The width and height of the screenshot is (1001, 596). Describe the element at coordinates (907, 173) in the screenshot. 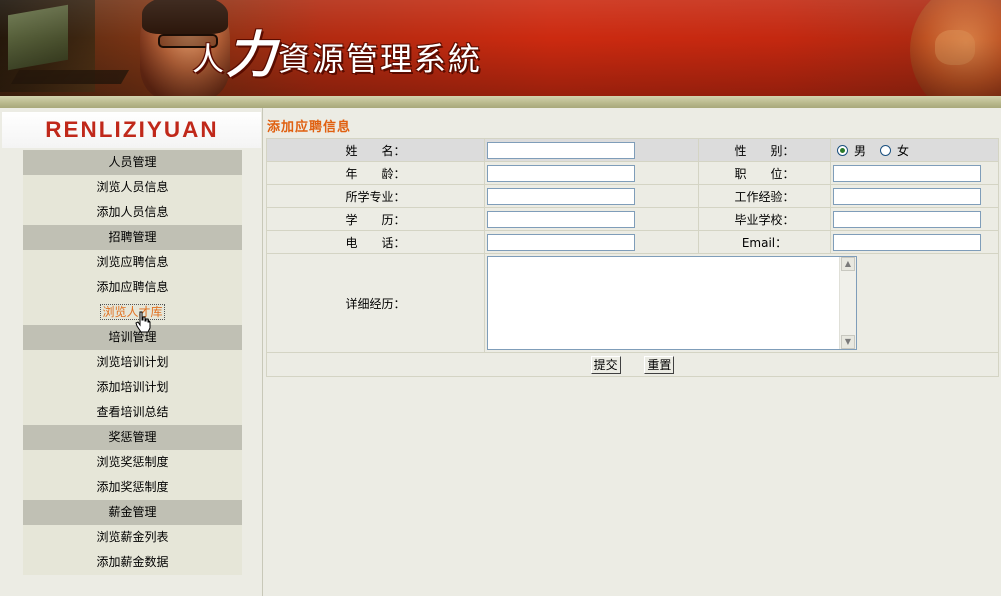

I see `position-field` at that location.